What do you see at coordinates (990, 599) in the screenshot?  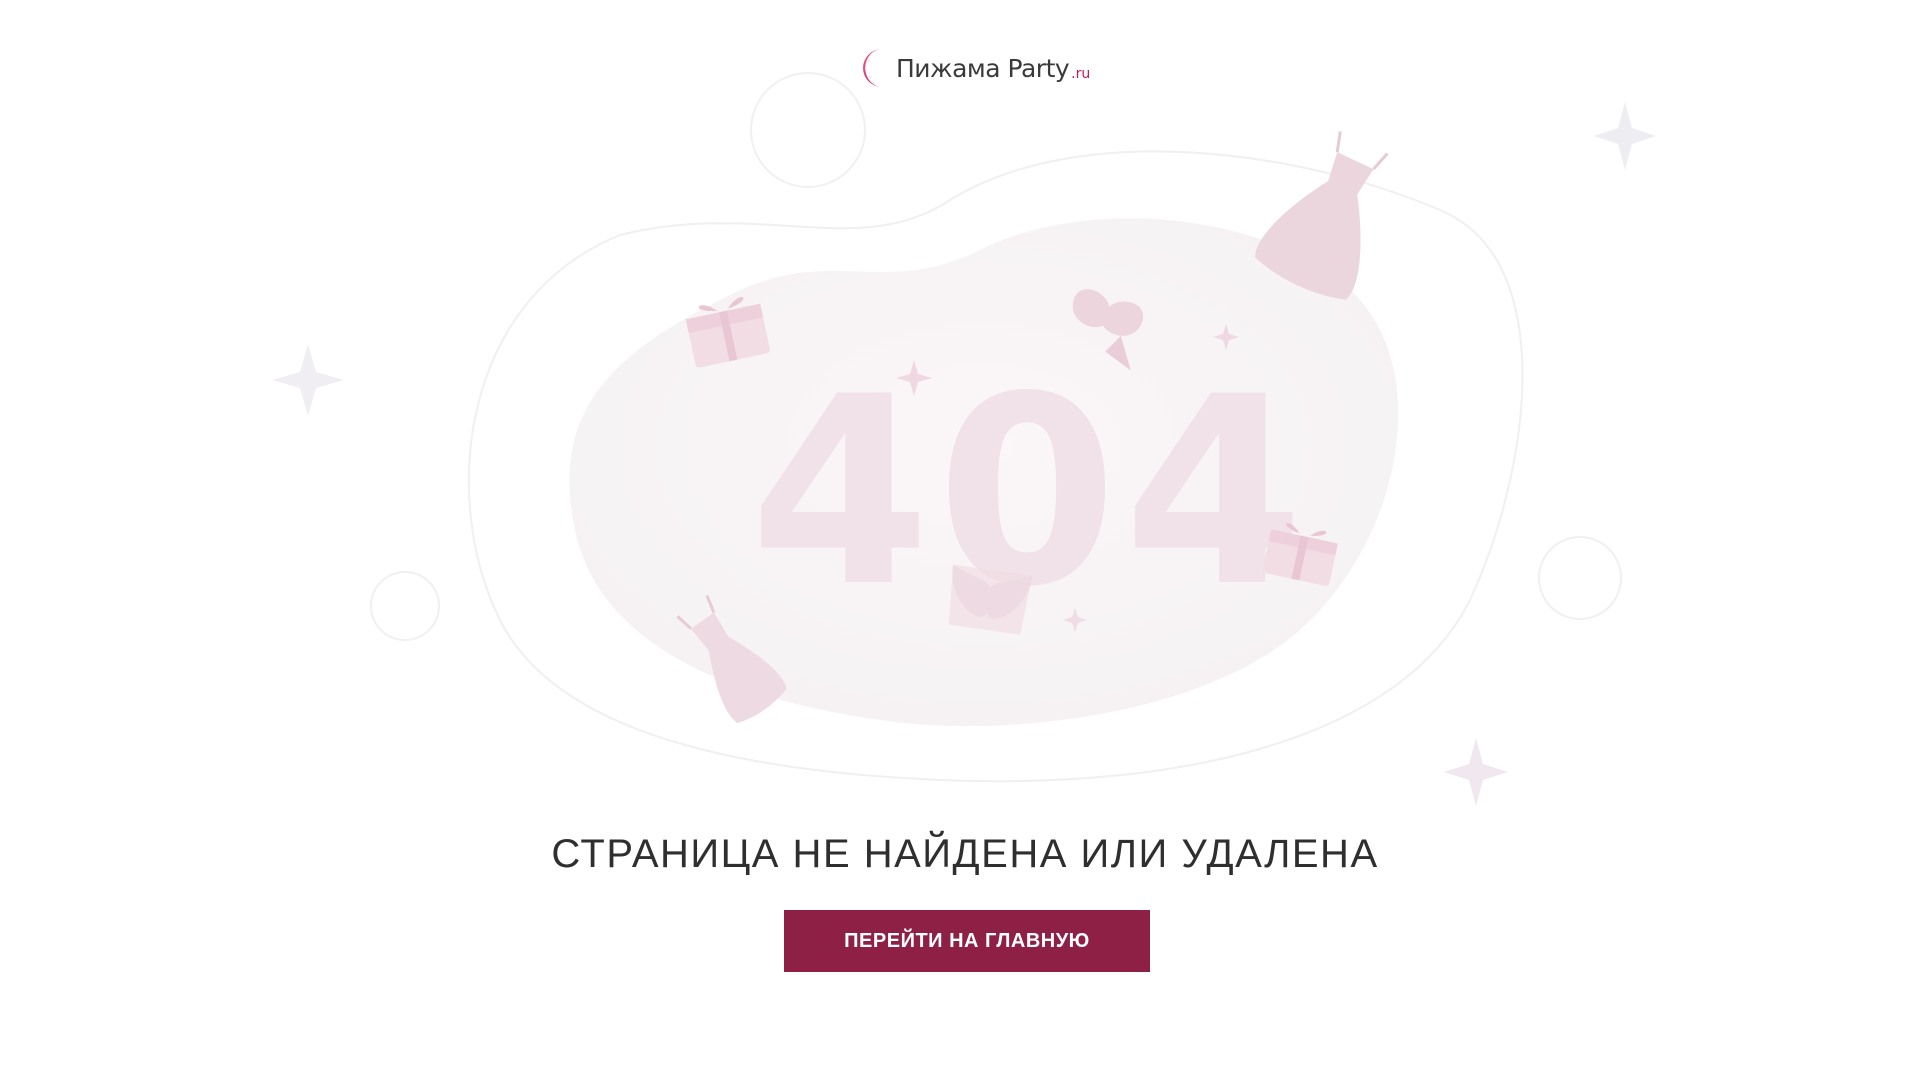 I see `bra-icon` at bounding box center [990, 599].